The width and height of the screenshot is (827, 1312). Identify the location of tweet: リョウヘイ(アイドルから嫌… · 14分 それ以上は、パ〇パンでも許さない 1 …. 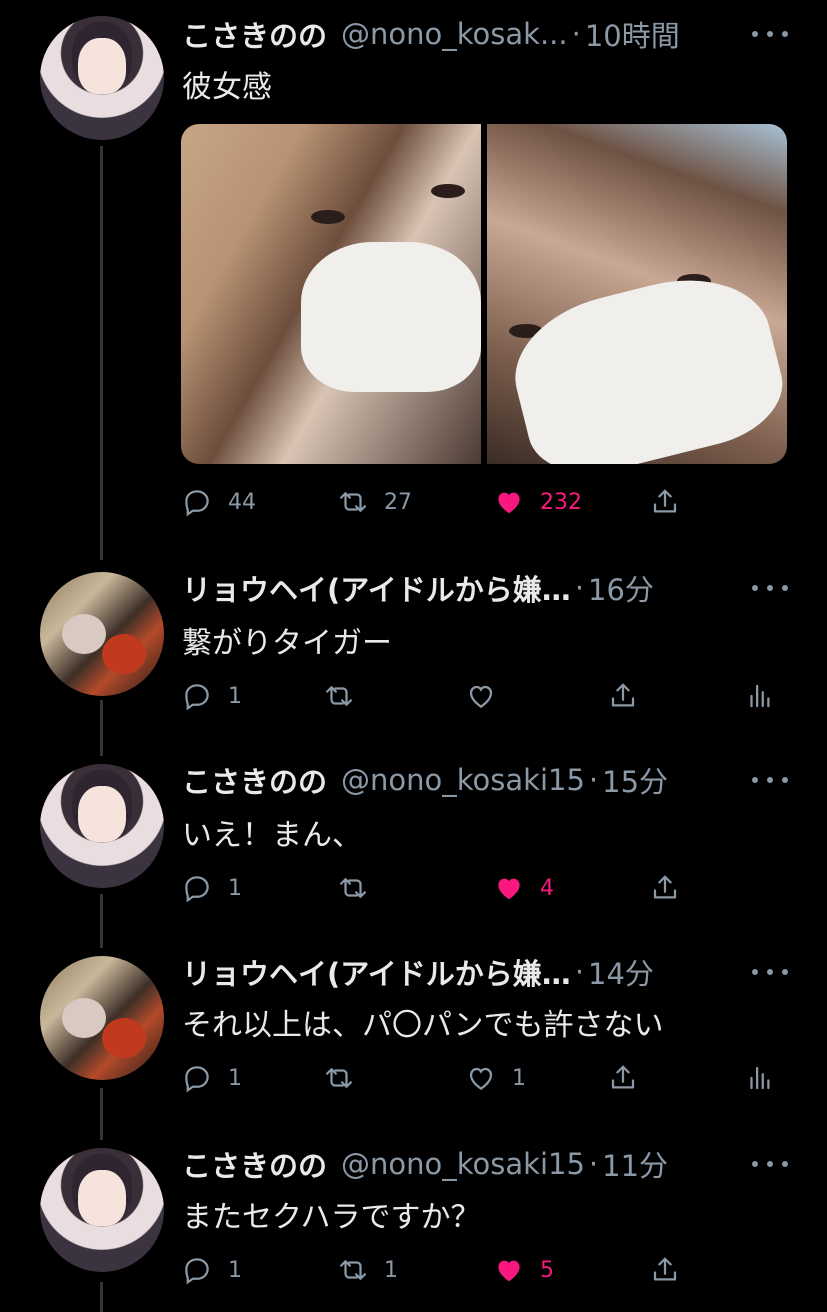
(413, 1045).